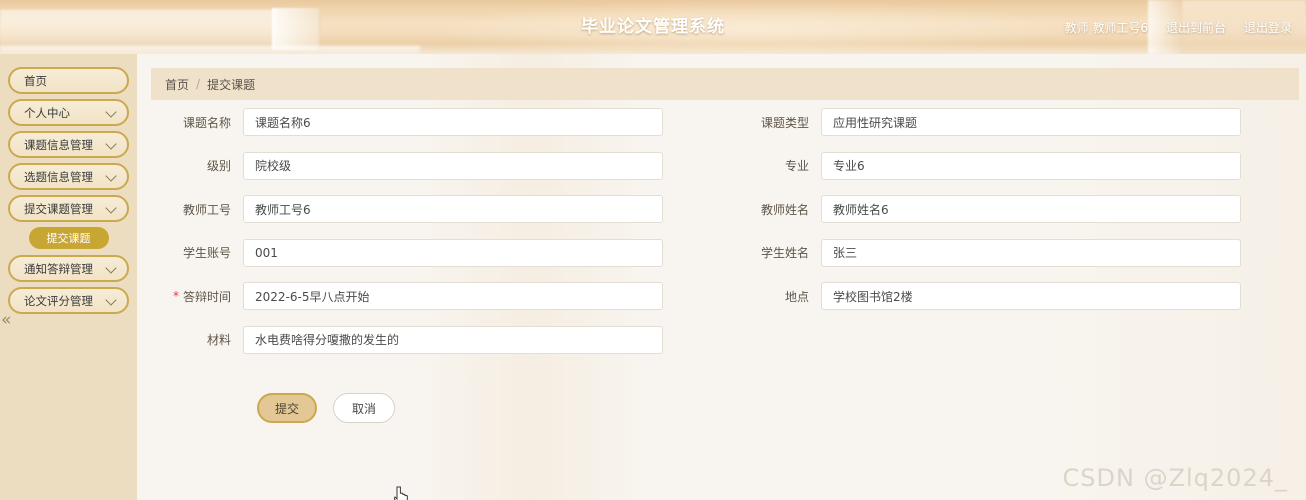 This screenshot has height=500, width=1306. I want to click on field-input-材料: 水电费啥得分嗄撒的发生的, so click(453, 339).